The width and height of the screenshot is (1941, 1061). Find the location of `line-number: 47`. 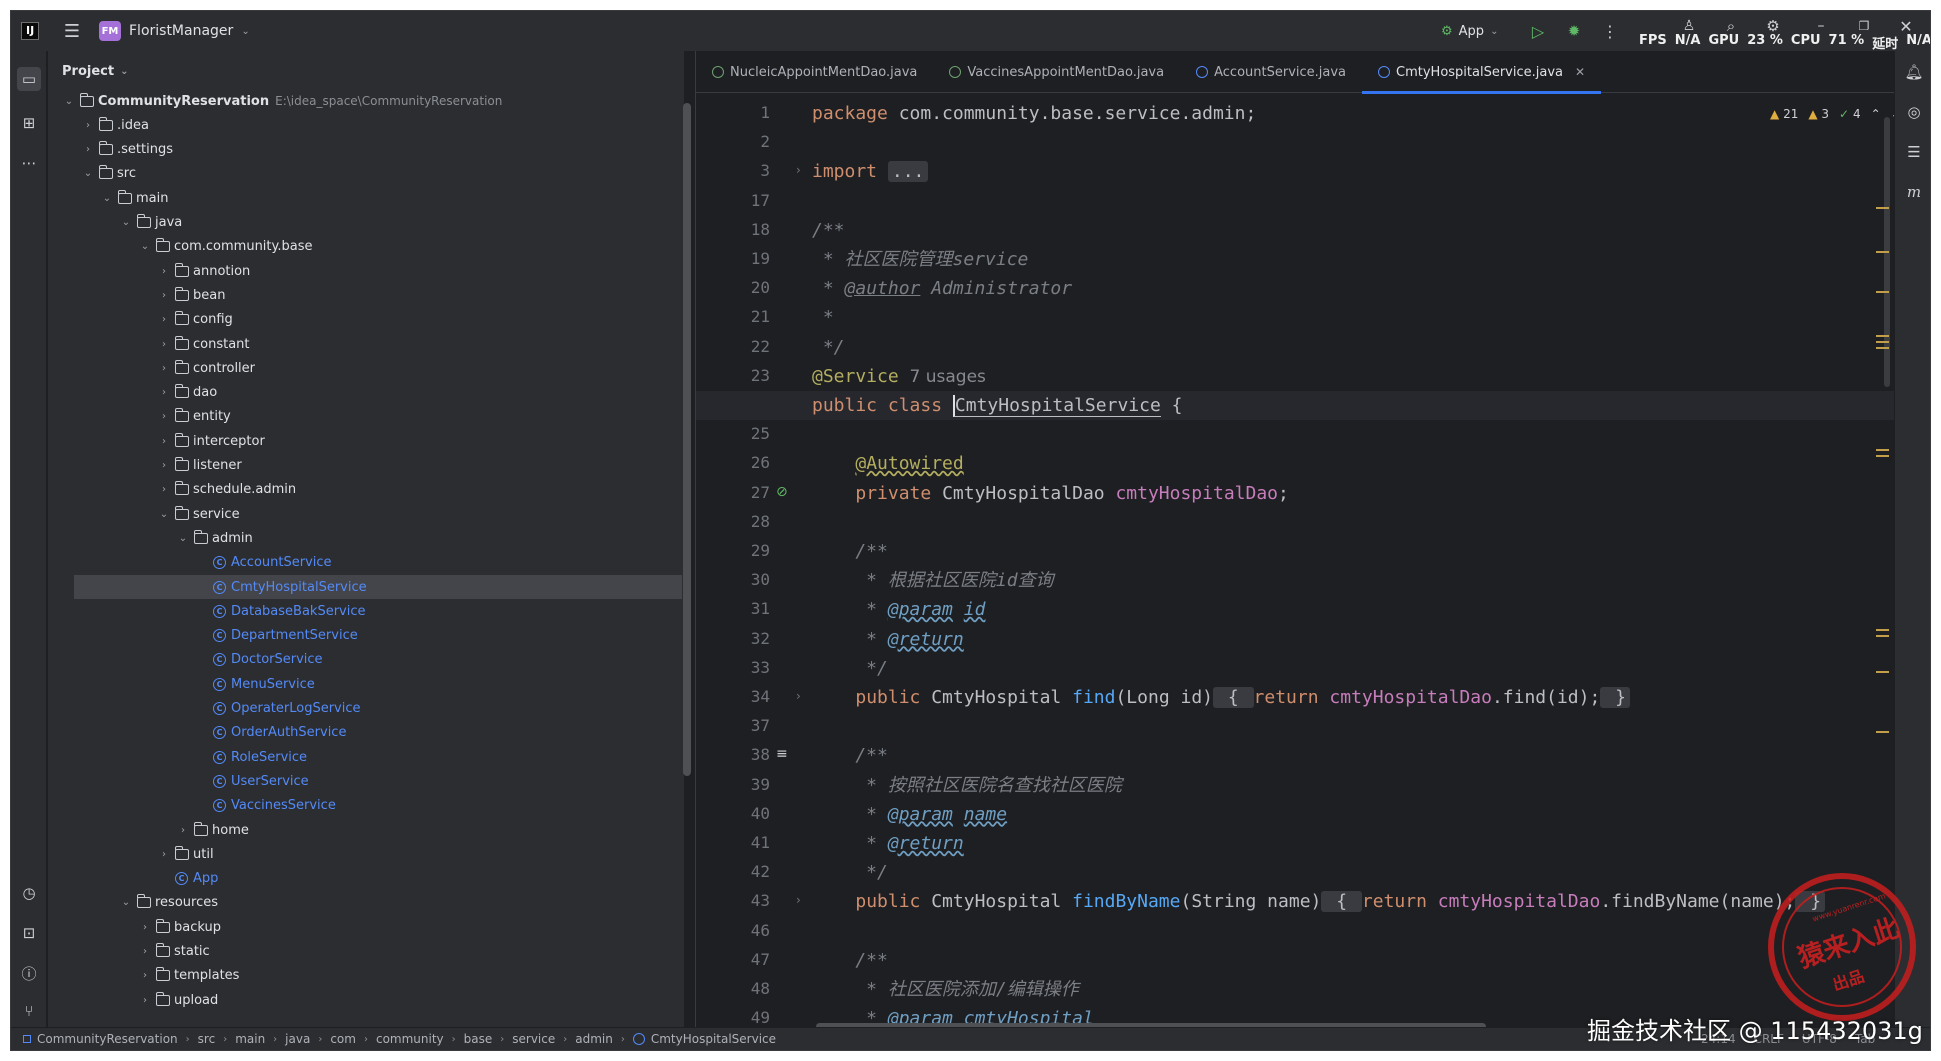

line-number: 47 is located at coordinates (748, 959).